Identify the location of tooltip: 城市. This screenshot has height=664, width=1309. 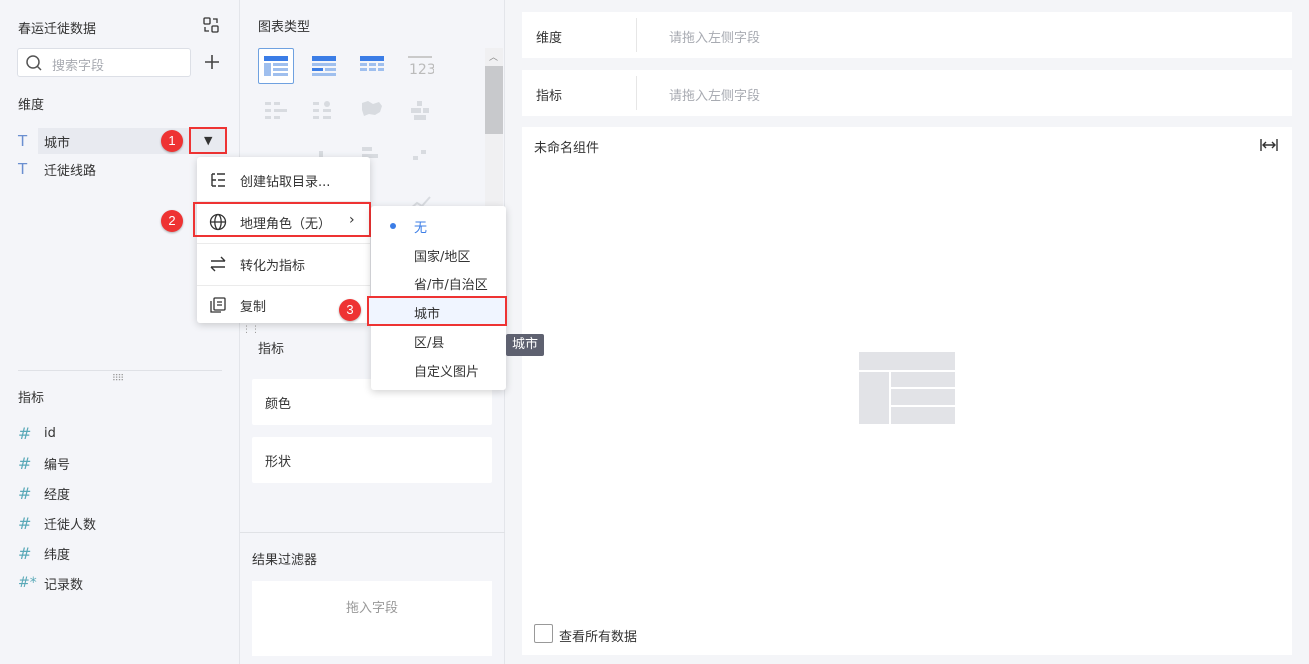
(525, 345).